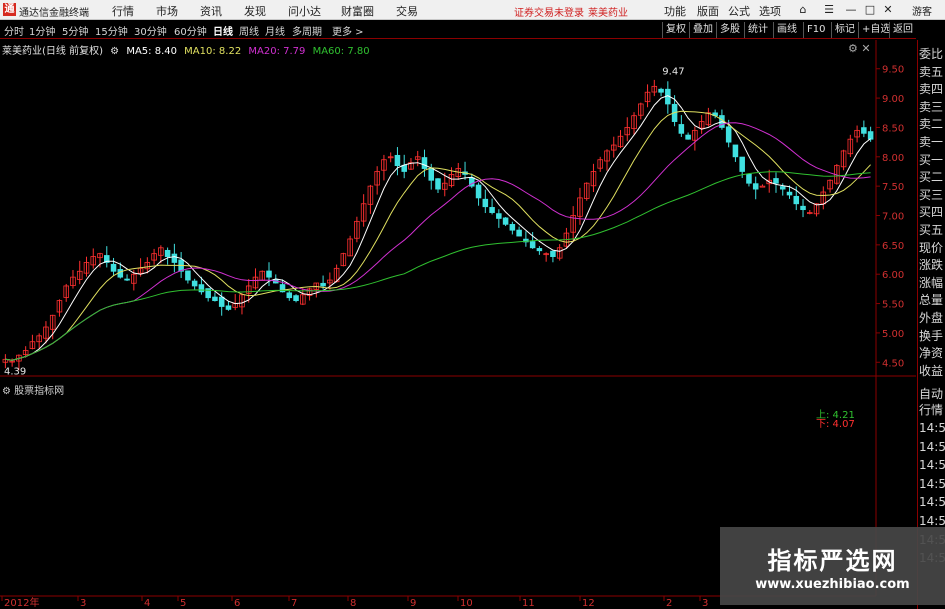 The image size is (945, 609). Describe the element at coordinates (844, 30) in the screenshot. I see `btn-biaoji: 标记` at that location.